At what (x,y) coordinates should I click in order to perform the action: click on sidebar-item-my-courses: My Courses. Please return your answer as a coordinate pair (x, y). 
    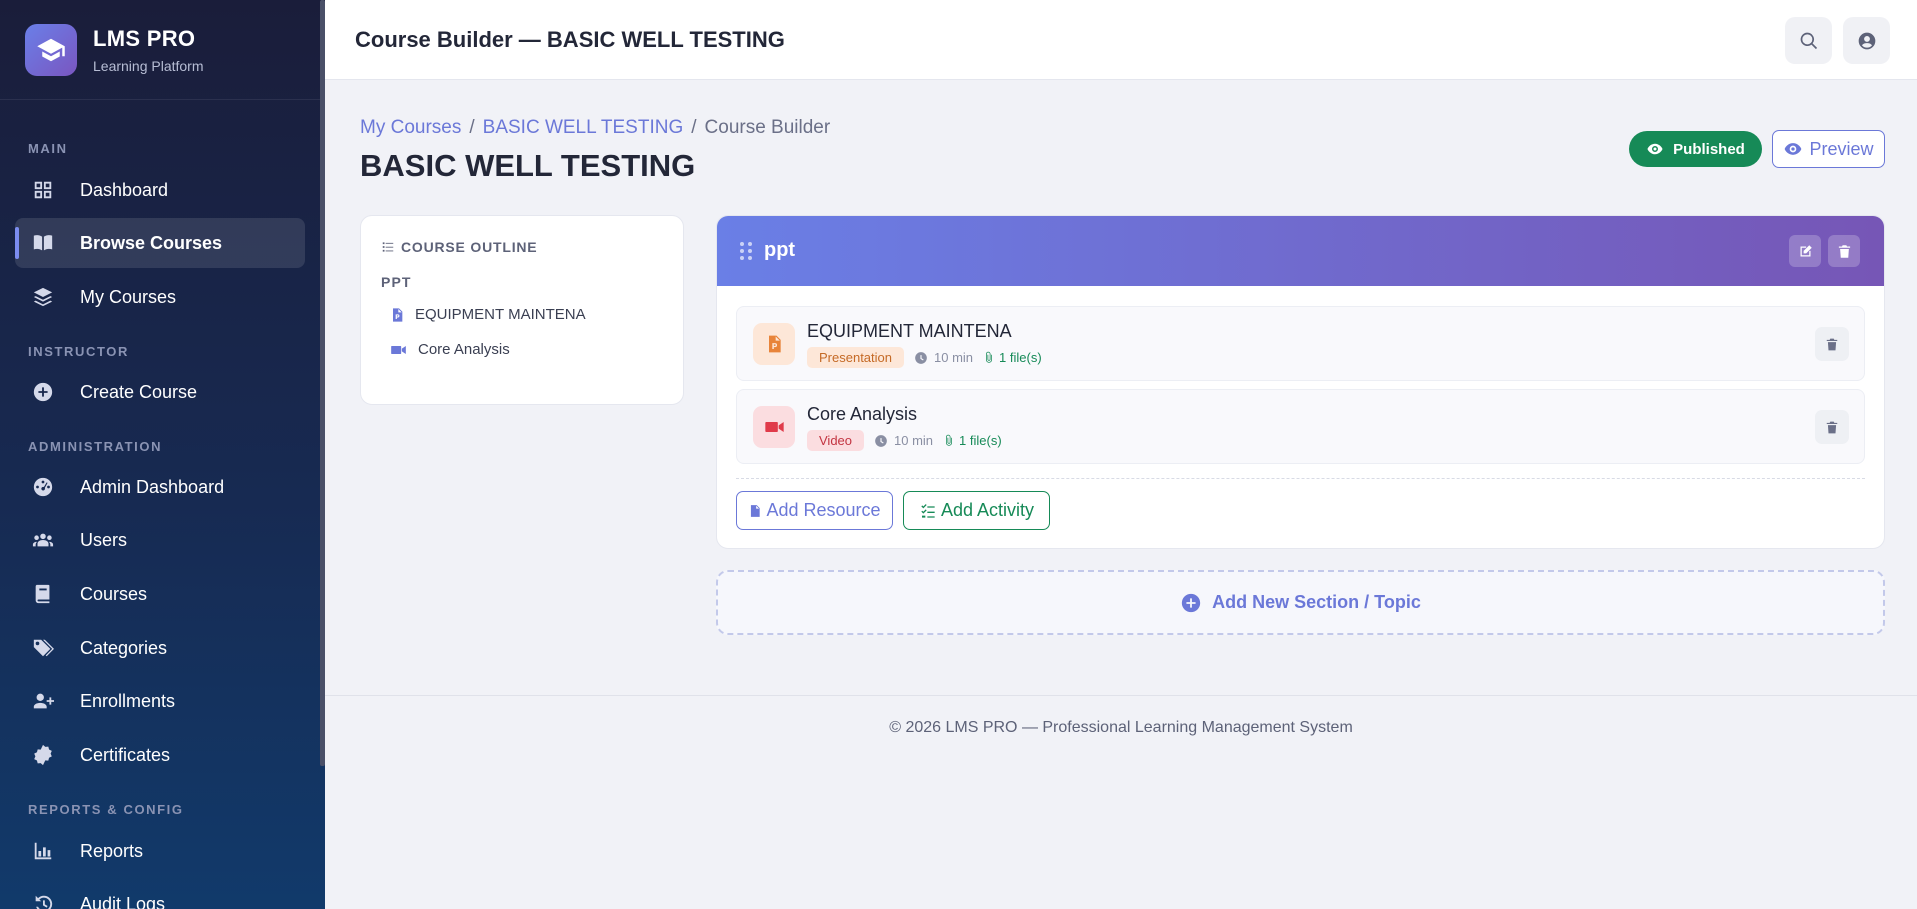
    Looking at the image, I should click on (160, 297).